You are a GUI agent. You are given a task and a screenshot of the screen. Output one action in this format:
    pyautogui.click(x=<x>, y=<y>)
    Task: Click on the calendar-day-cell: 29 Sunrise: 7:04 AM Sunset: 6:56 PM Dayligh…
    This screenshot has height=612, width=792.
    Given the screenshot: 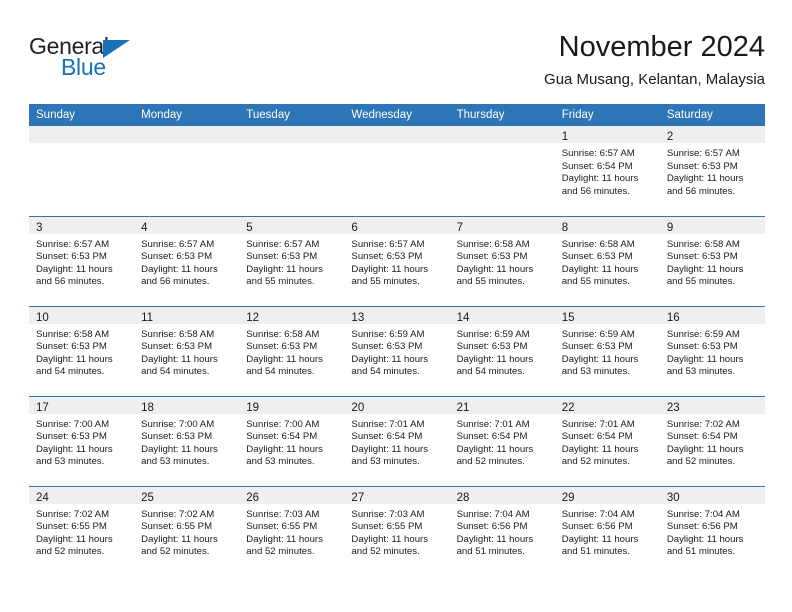 What is the action you would take?
    pyautogui.click(x=607, y=530)
    